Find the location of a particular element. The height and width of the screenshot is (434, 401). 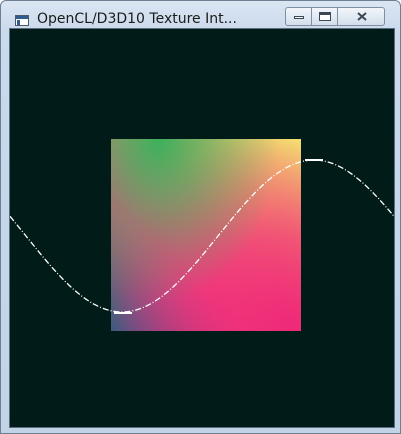

minimize-icon is located at coordinates (299, 17).